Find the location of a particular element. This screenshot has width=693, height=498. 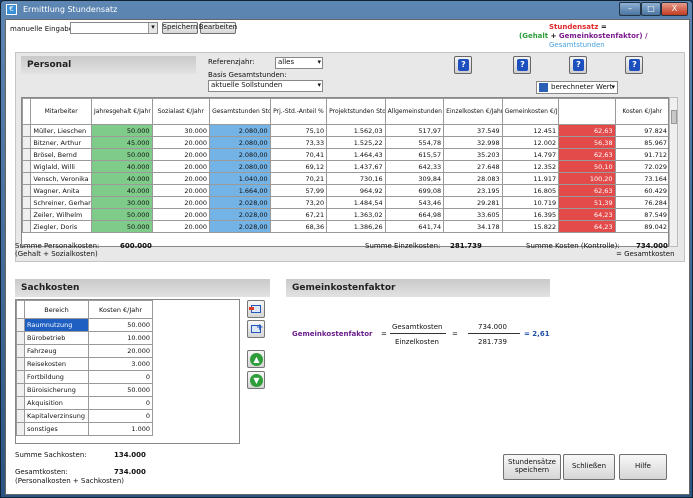

table-cell: 60.429 is located at coordinates (641, 190).